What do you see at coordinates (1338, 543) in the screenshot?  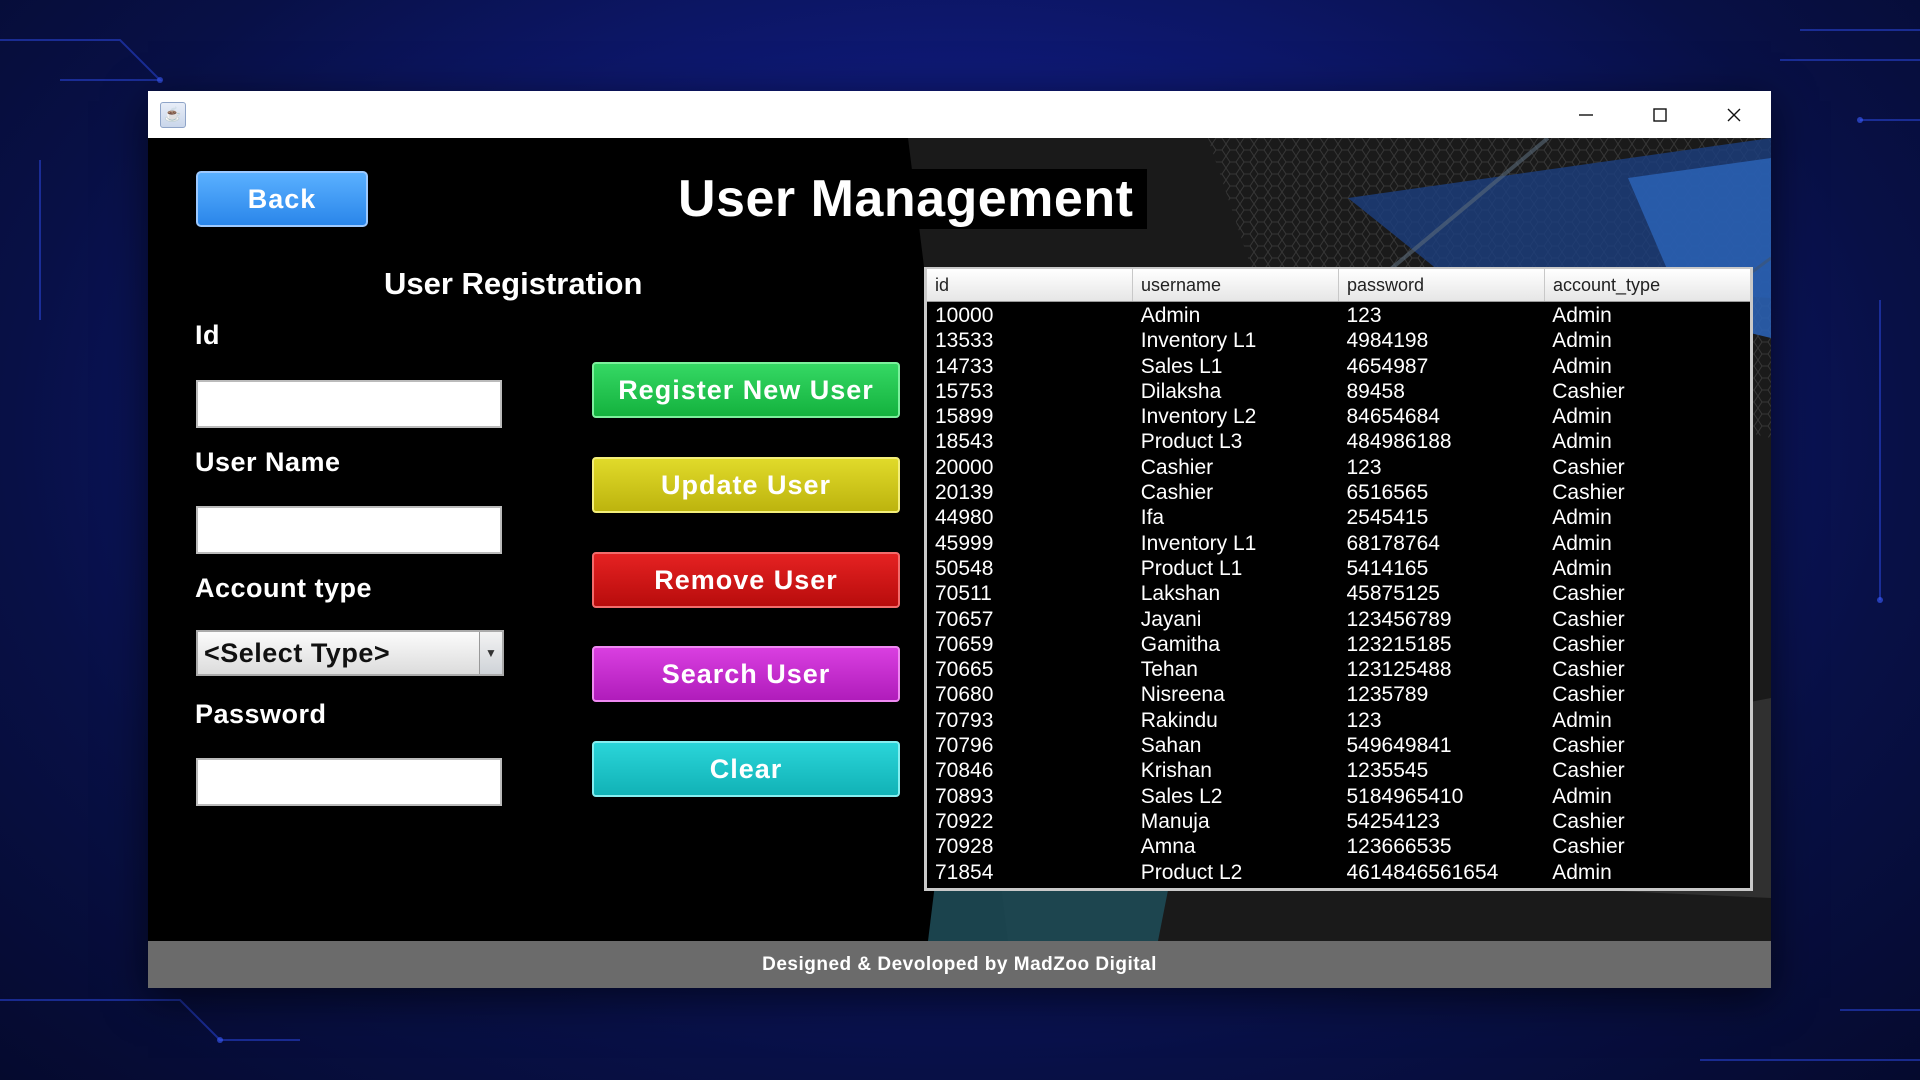 I see `table-row: 45999 Inventory L1 68178764 Admin` at bounding box center [1338, 543].